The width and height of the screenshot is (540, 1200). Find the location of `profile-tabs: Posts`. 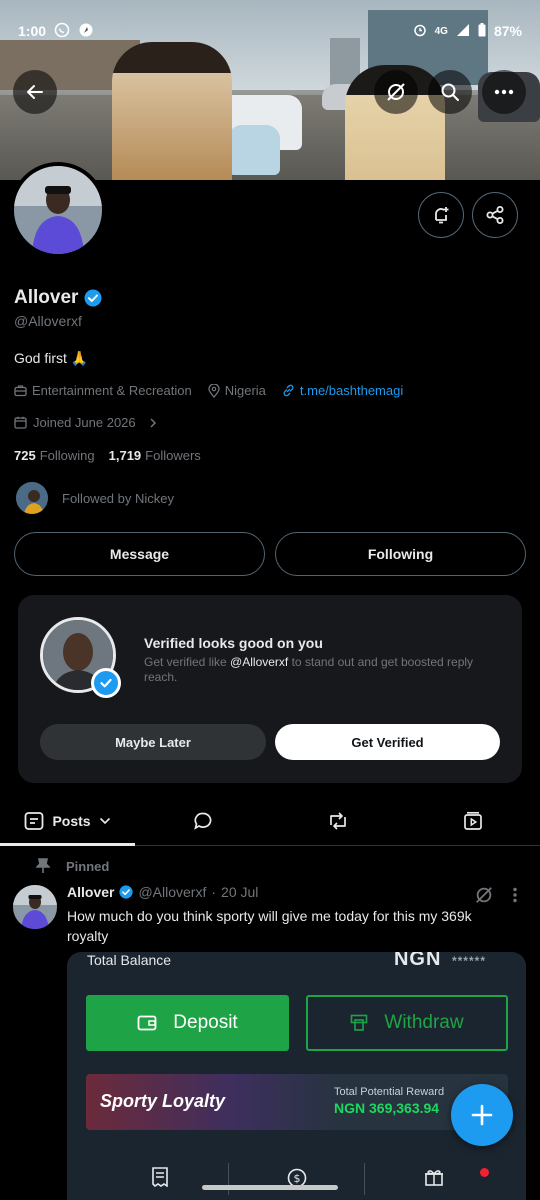

profile-tabs: Posts is located at coordinates (270, 821).